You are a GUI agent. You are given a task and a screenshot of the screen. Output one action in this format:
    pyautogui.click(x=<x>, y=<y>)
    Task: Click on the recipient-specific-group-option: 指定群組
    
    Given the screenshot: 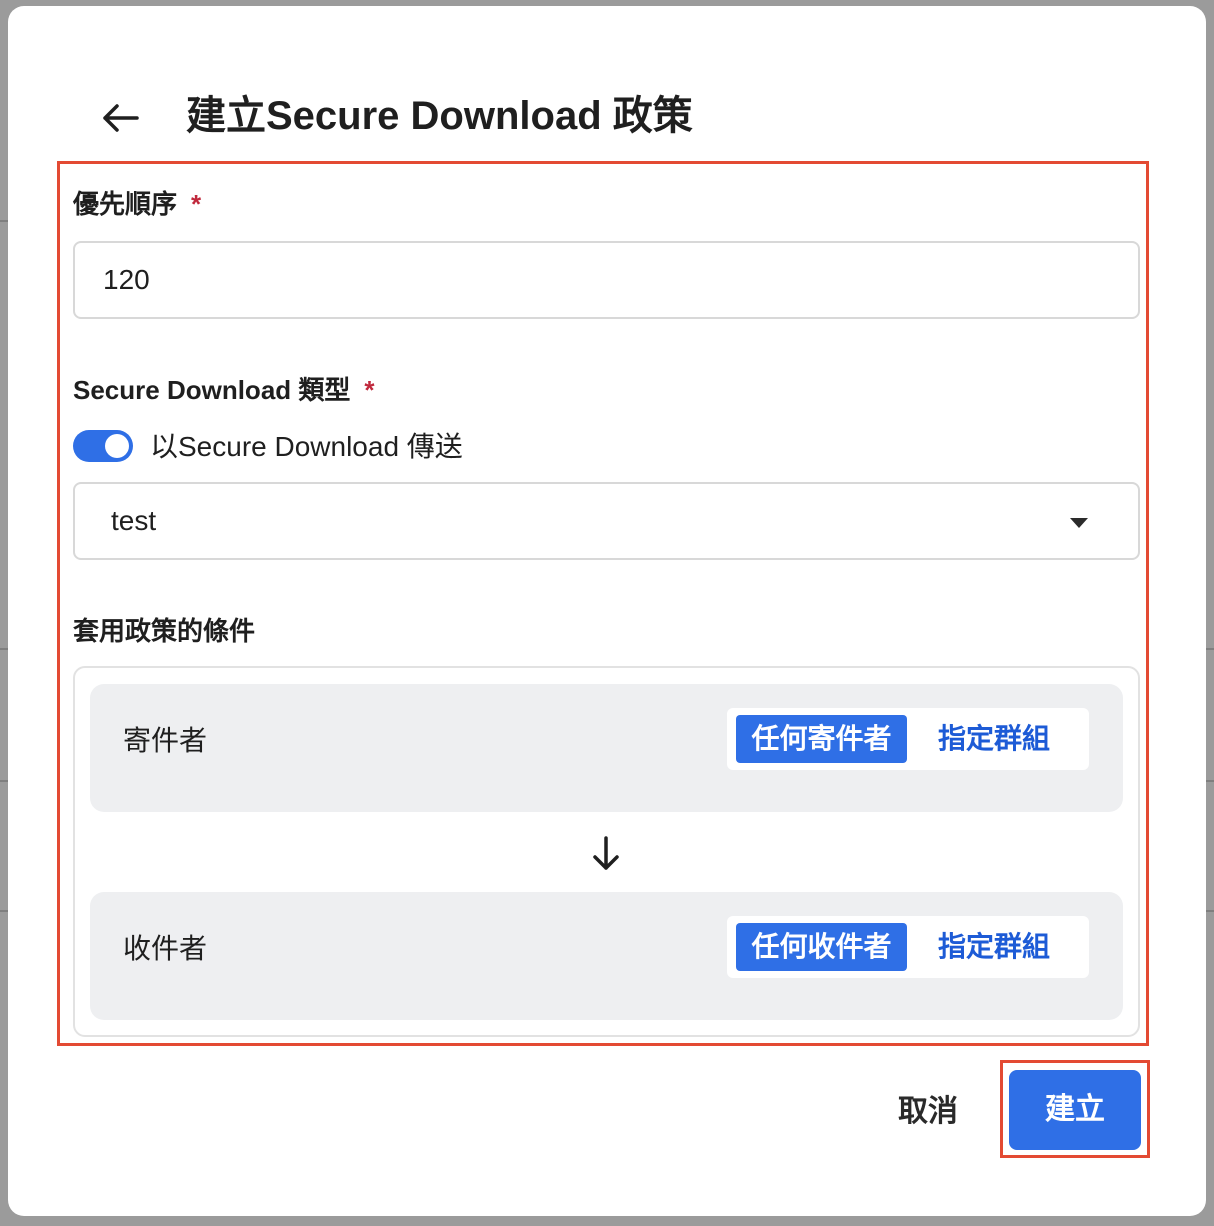 What is the action you would take?
    pyautogui.click(x=994, y=947)
    